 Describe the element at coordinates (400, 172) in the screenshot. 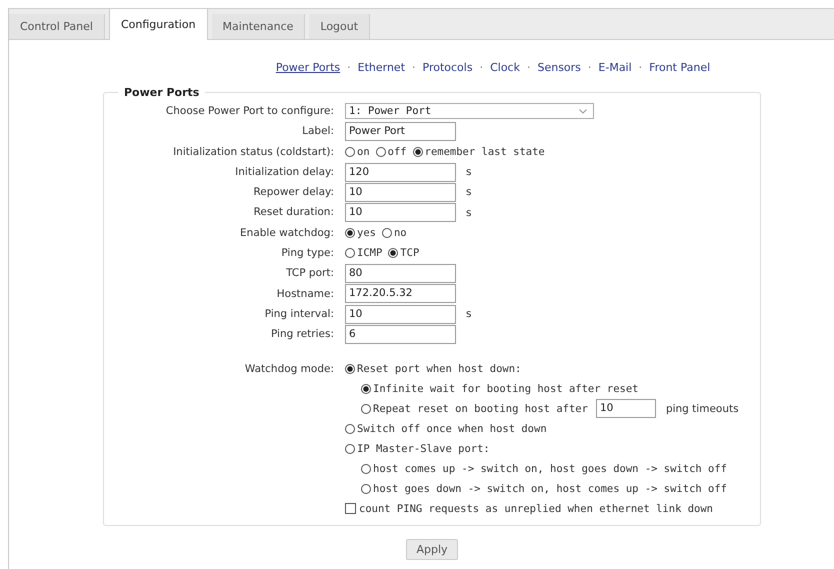

I see `input-field: 120` at that location.